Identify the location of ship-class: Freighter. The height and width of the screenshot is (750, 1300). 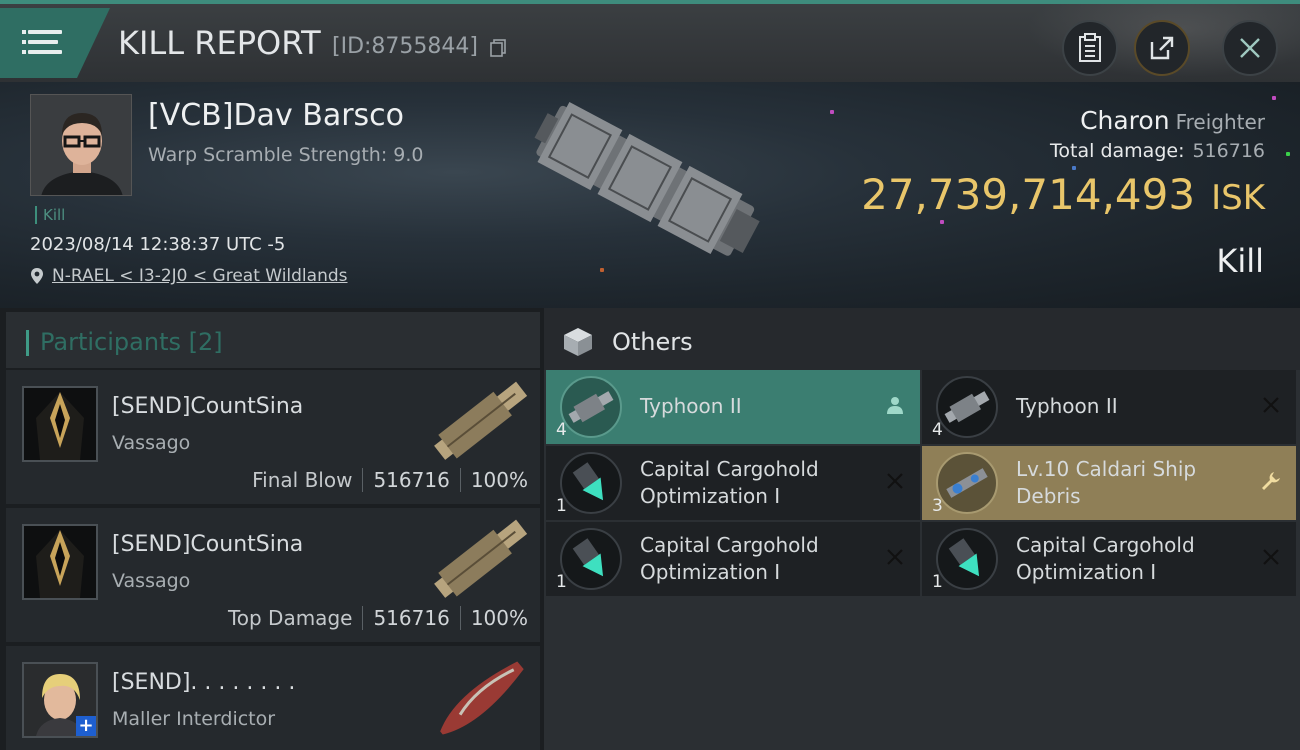
(1220, 122).